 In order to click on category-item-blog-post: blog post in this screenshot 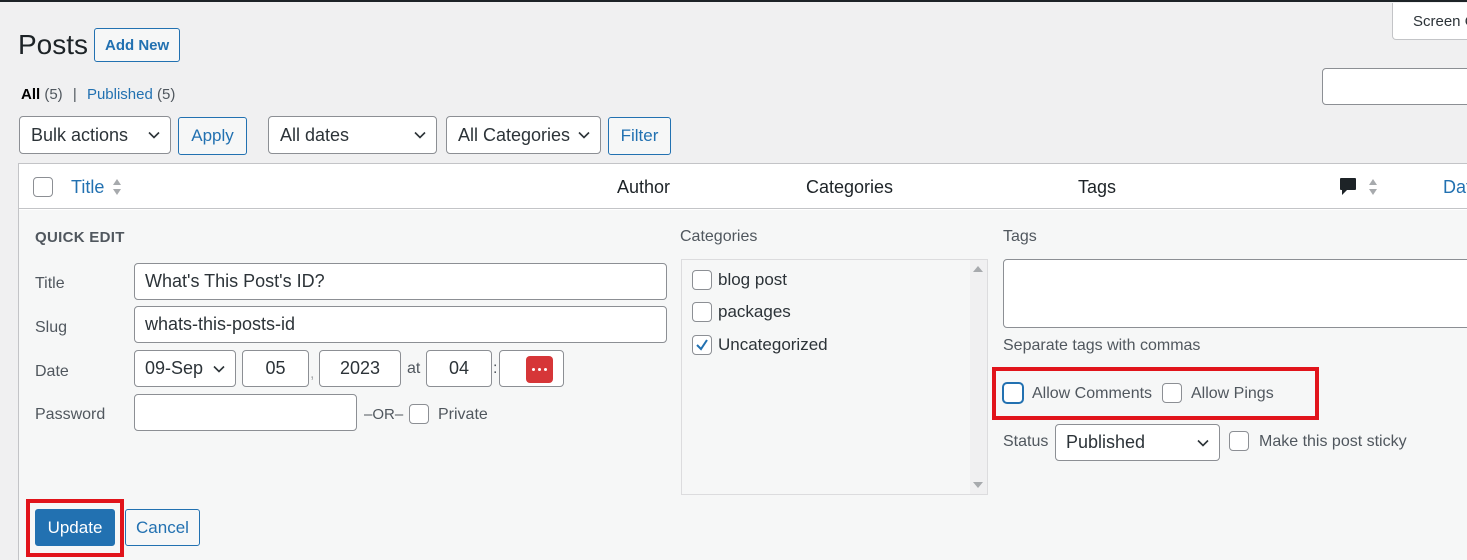, I will do `click(739, 280)`.